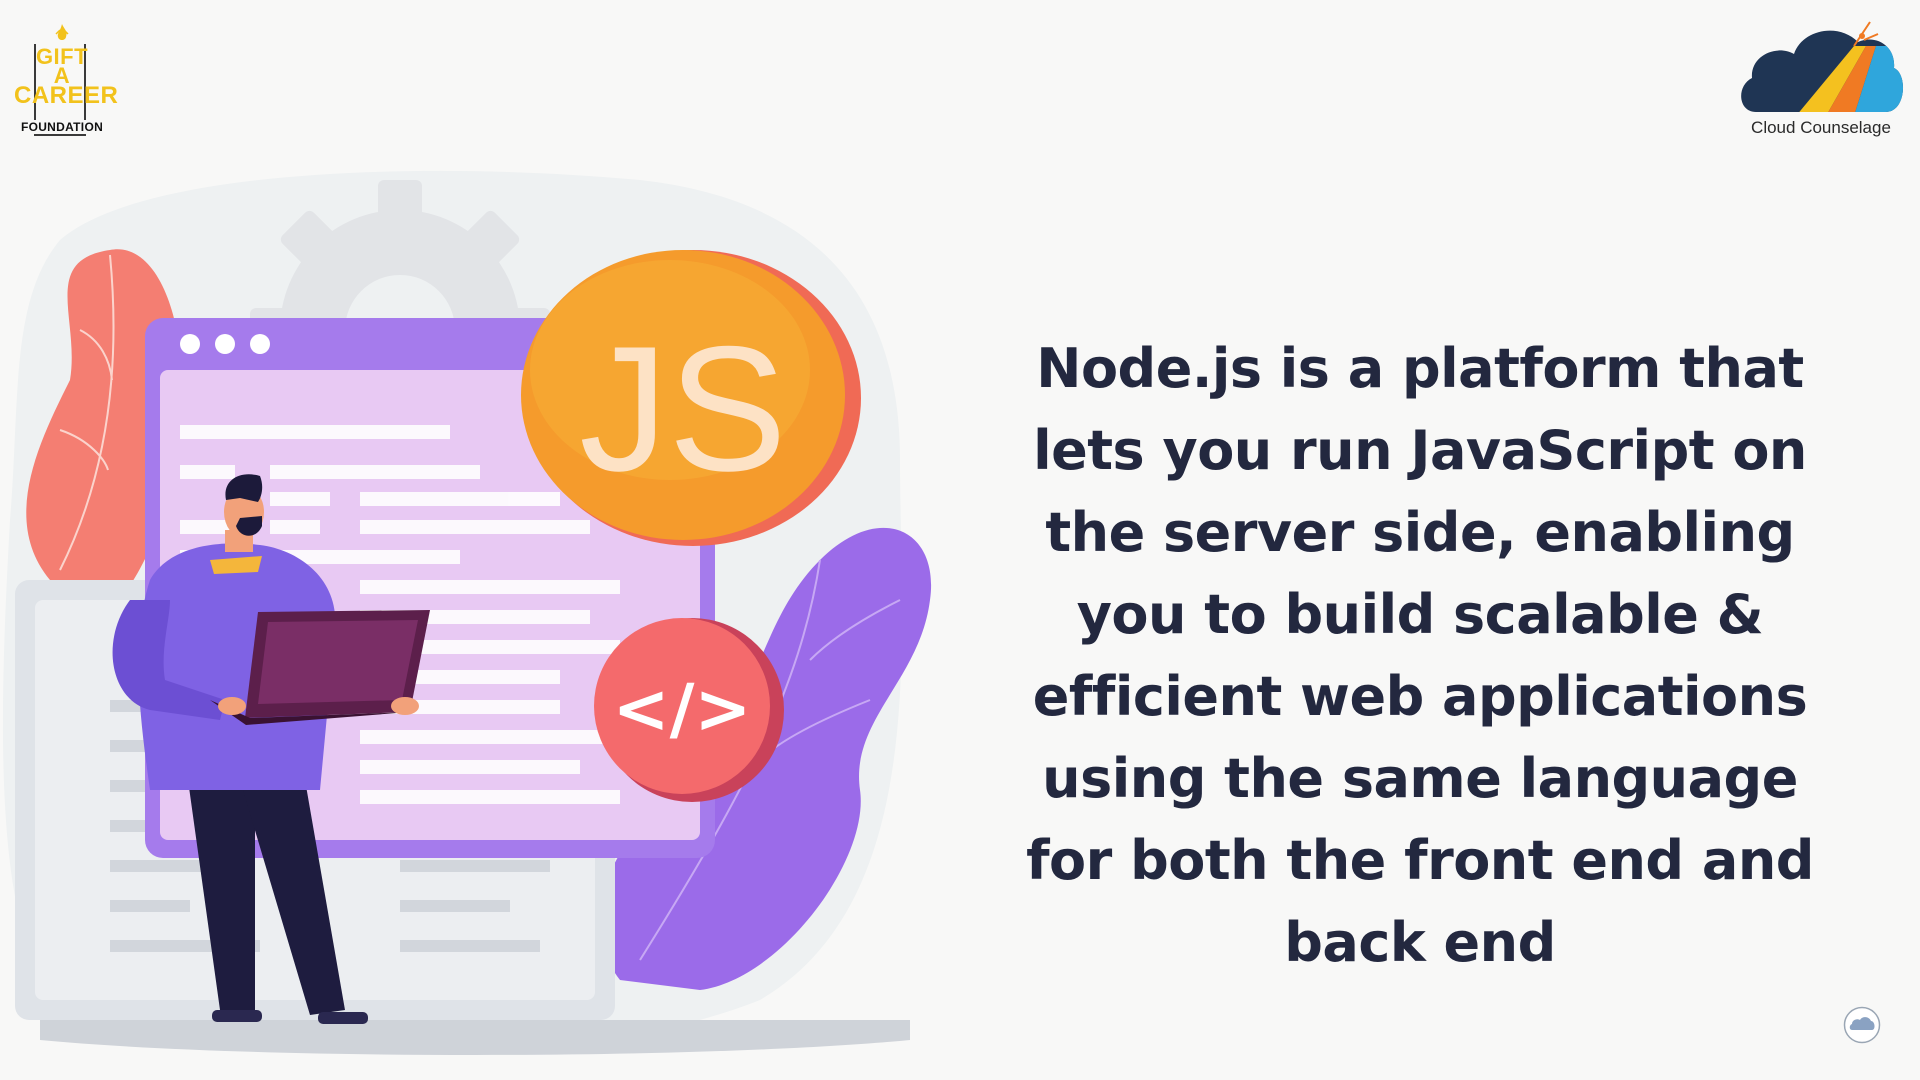  Describe the element at coordinates (683, 408) in the screenshot. I see `js-badge-label: JS` at that location.